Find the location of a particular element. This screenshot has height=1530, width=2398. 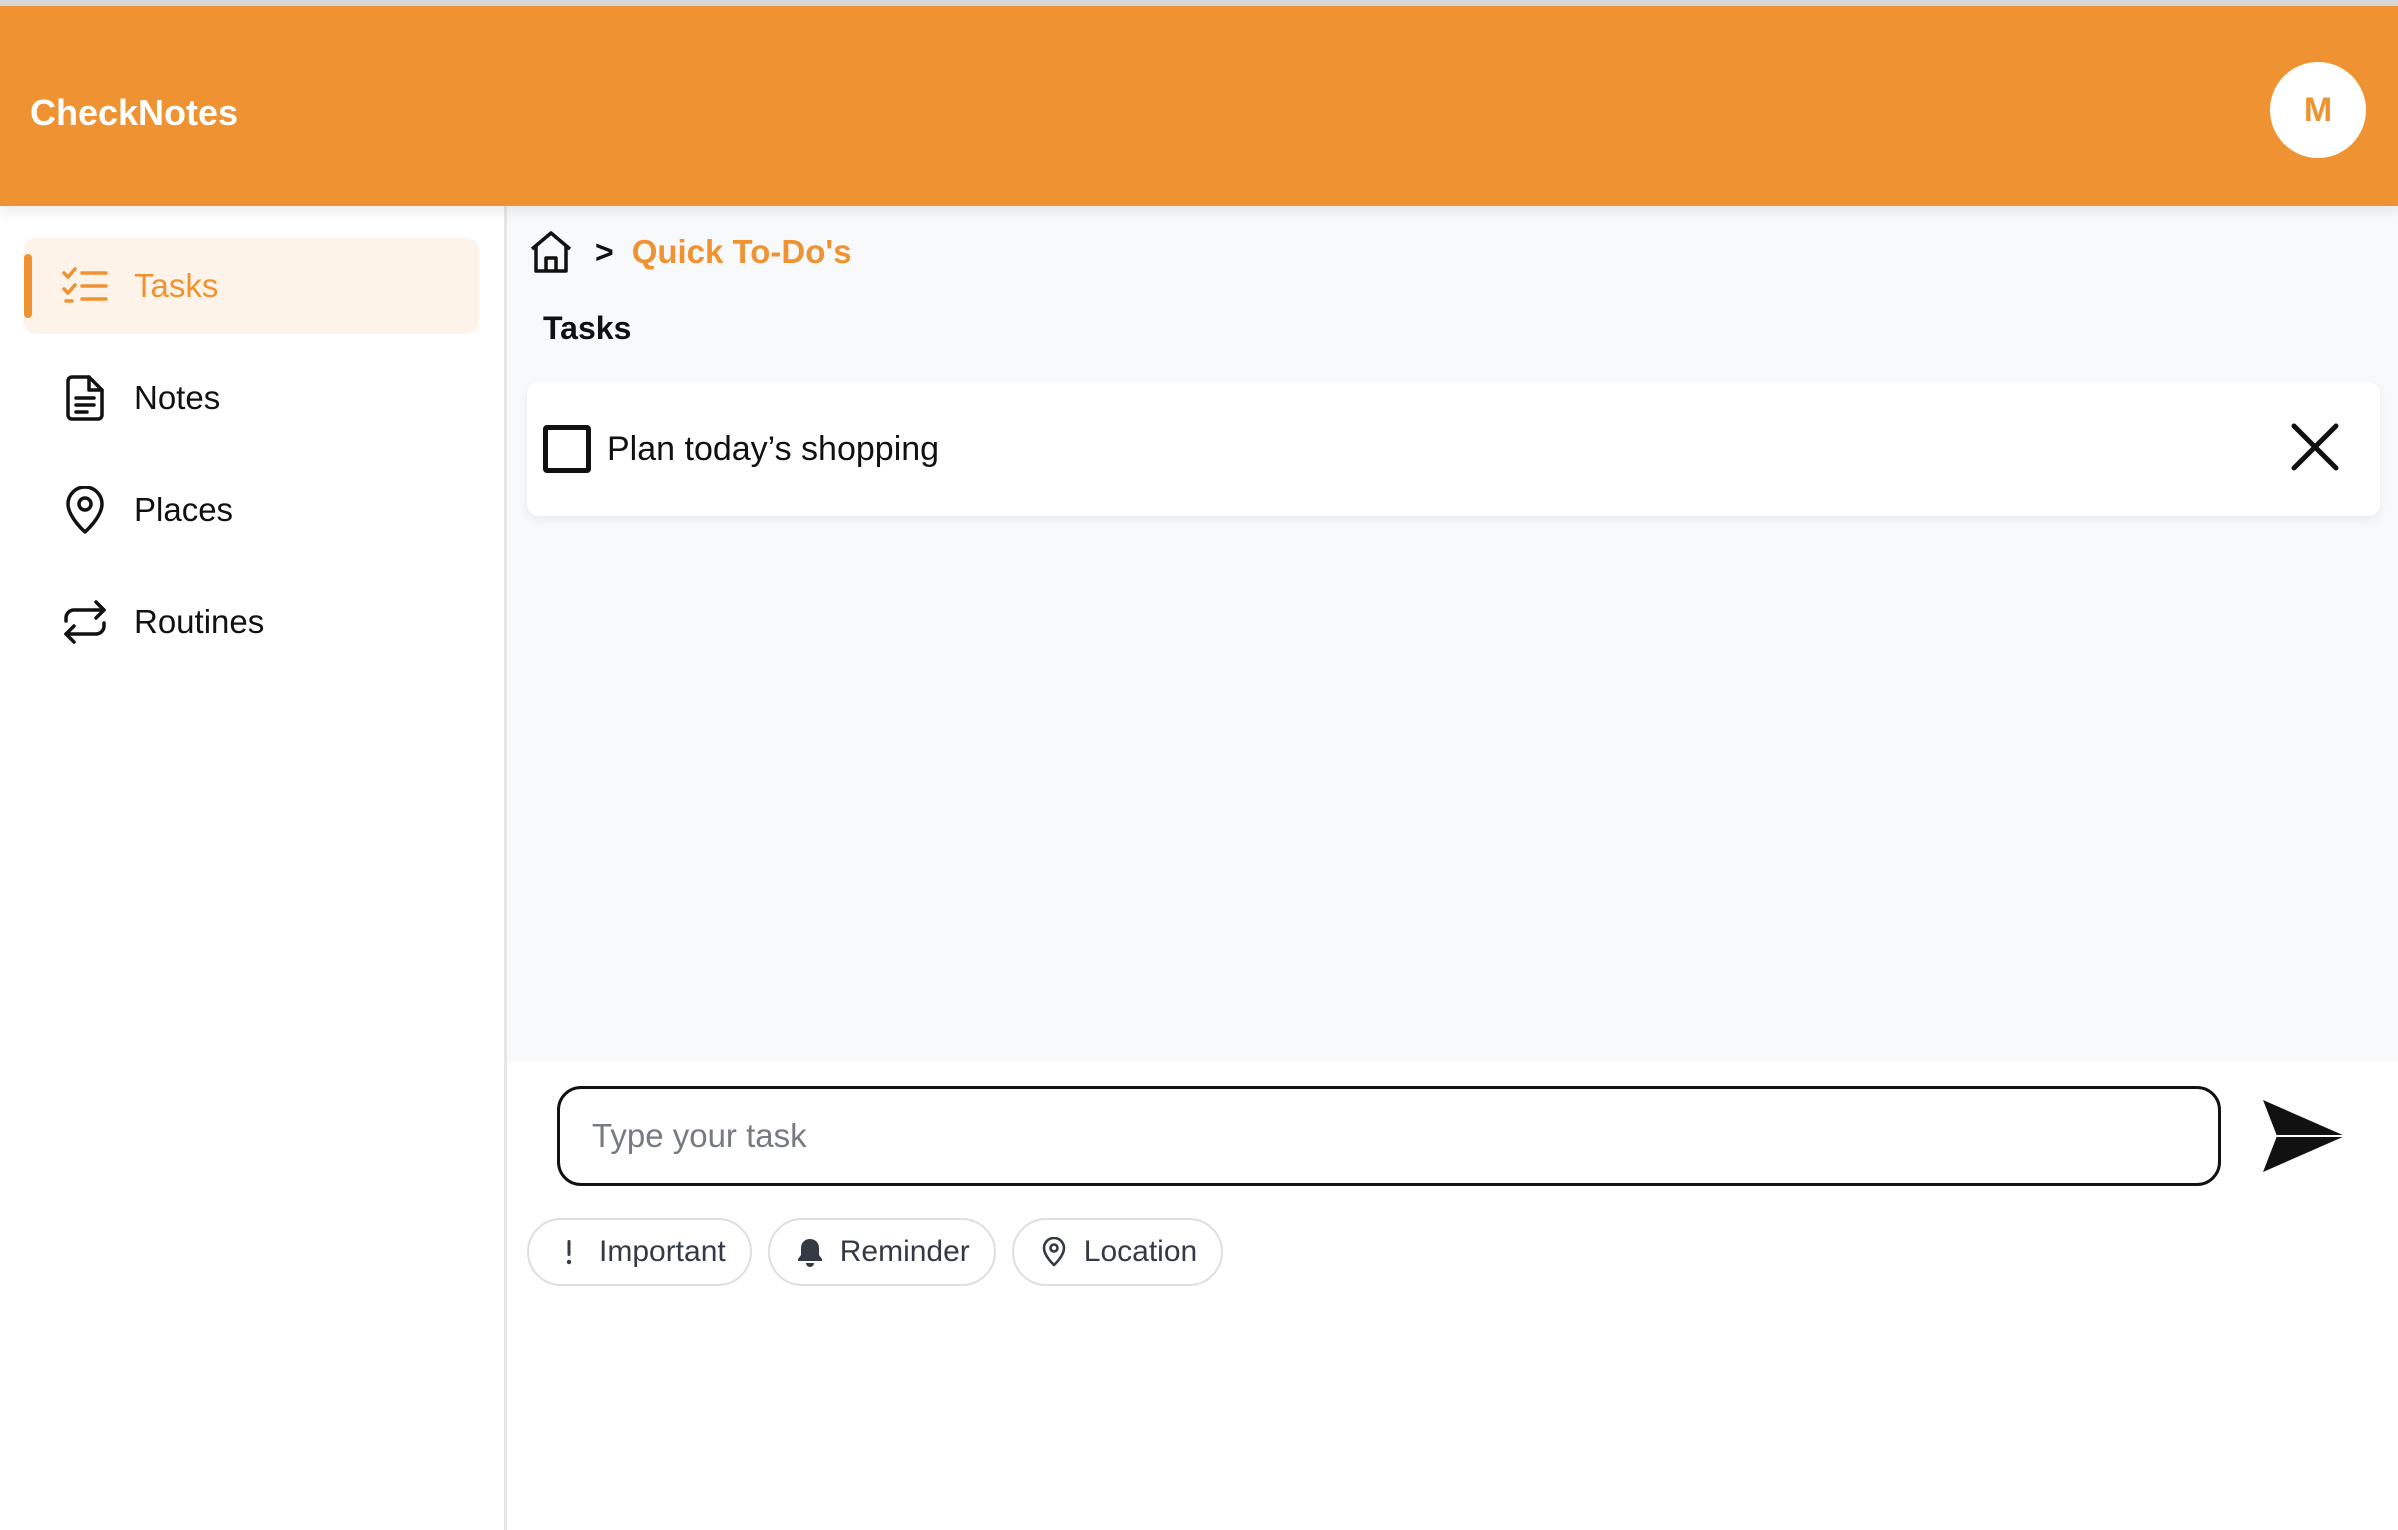

sidebar-item-notes: Notes is located at coordinates (251, 398).